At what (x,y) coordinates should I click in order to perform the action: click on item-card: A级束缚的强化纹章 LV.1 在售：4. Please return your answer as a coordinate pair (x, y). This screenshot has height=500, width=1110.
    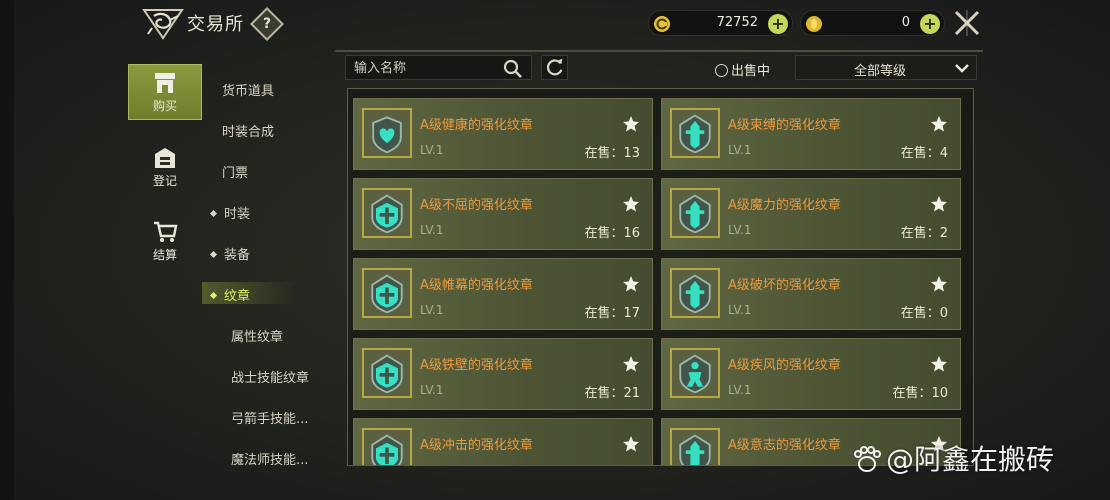
    Looking at the image, I should click on (811, 134).